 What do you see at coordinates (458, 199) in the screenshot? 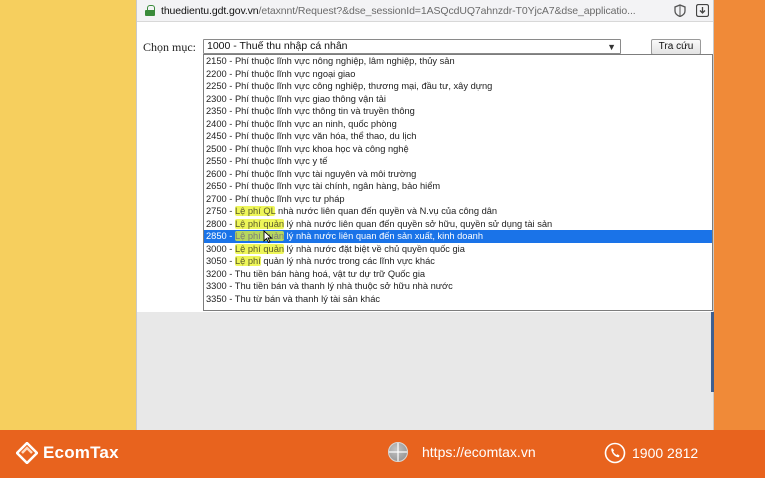
I see `dropdown-option: 2700 - Phí thuộc lĩnh vực tư pháp` at bounding box center [458, 199].